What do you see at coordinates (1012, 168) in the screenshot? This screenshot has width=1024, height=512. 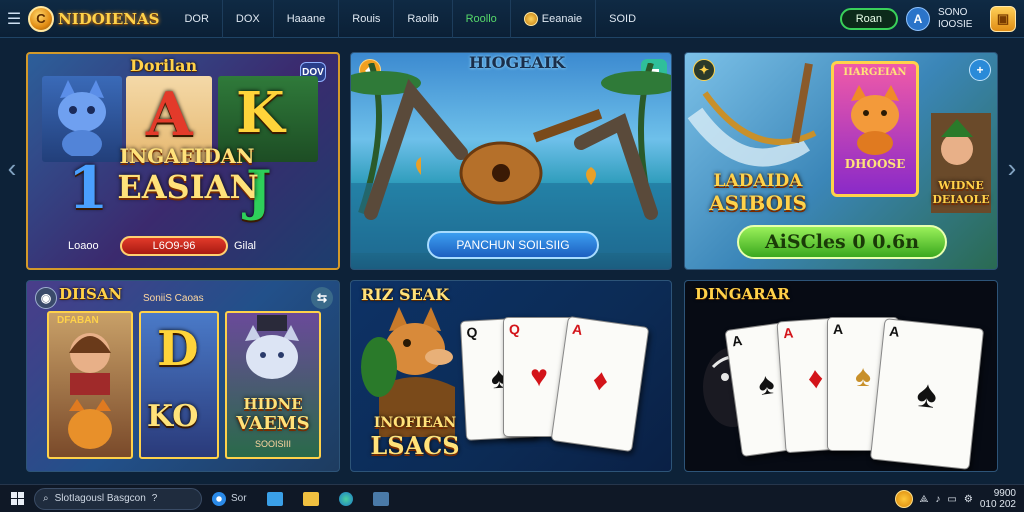 I see `carousel-right-arrow-icon: ›` at bounding box center [1012, 168].